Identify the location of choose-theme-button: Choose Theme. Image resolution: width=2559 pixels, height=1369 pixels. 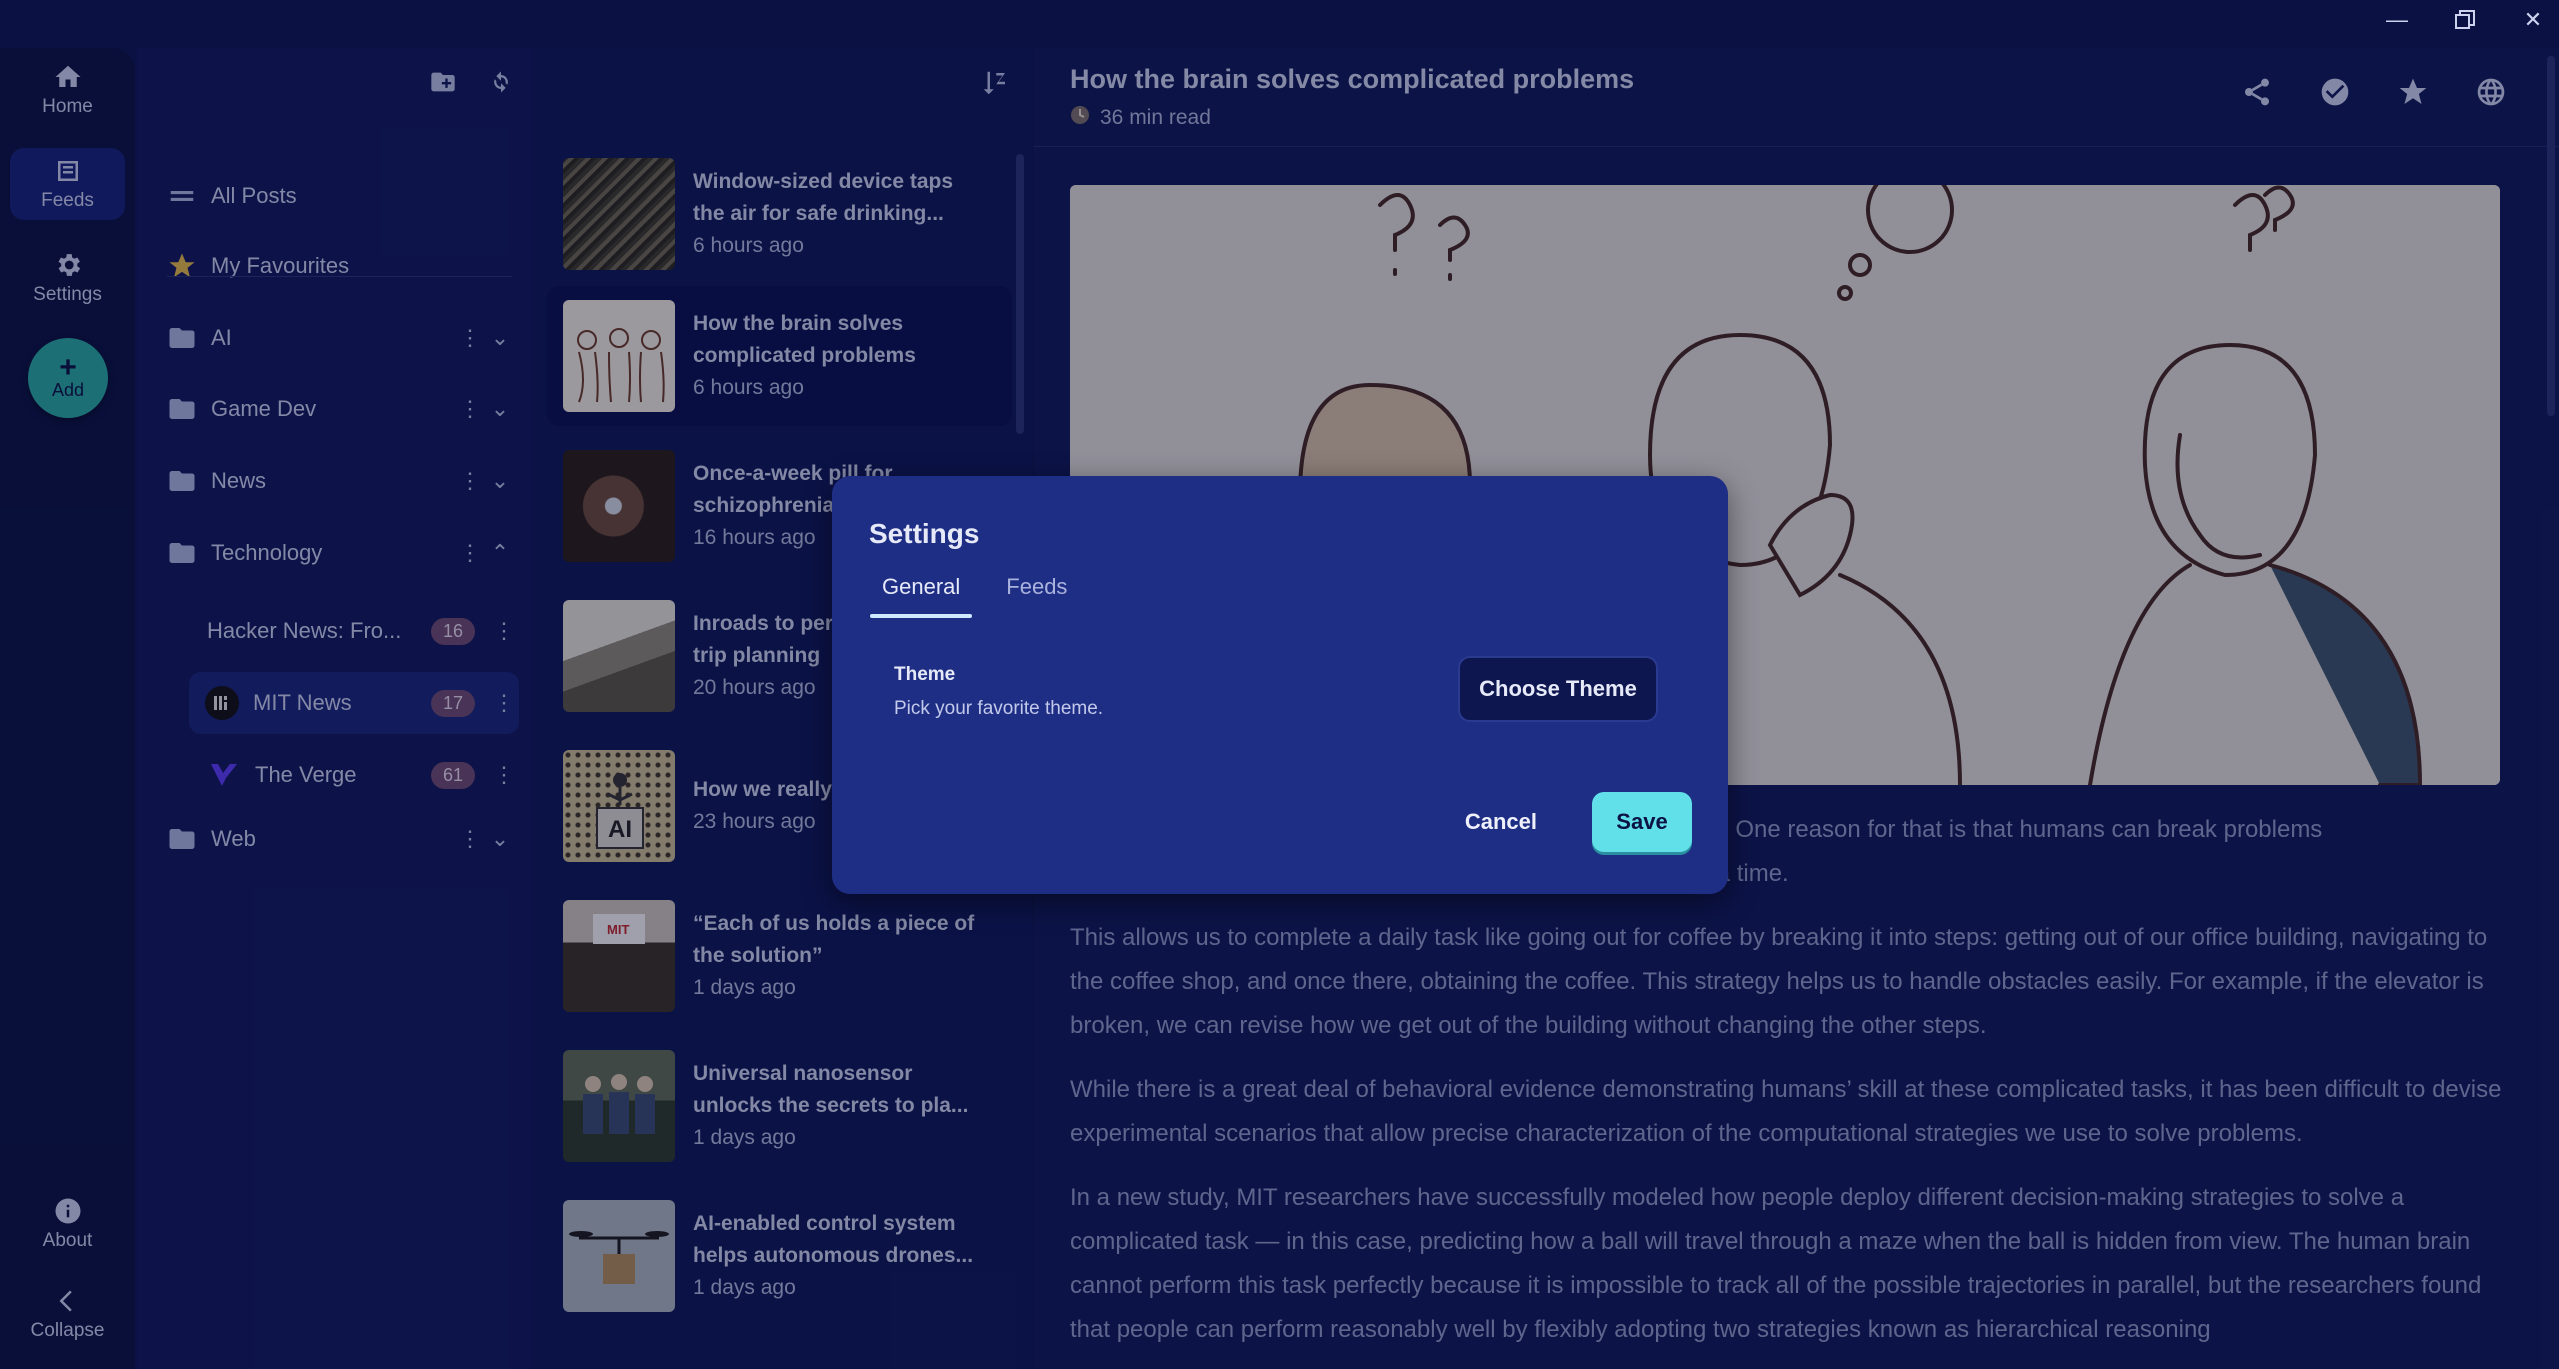
(1558, 689).